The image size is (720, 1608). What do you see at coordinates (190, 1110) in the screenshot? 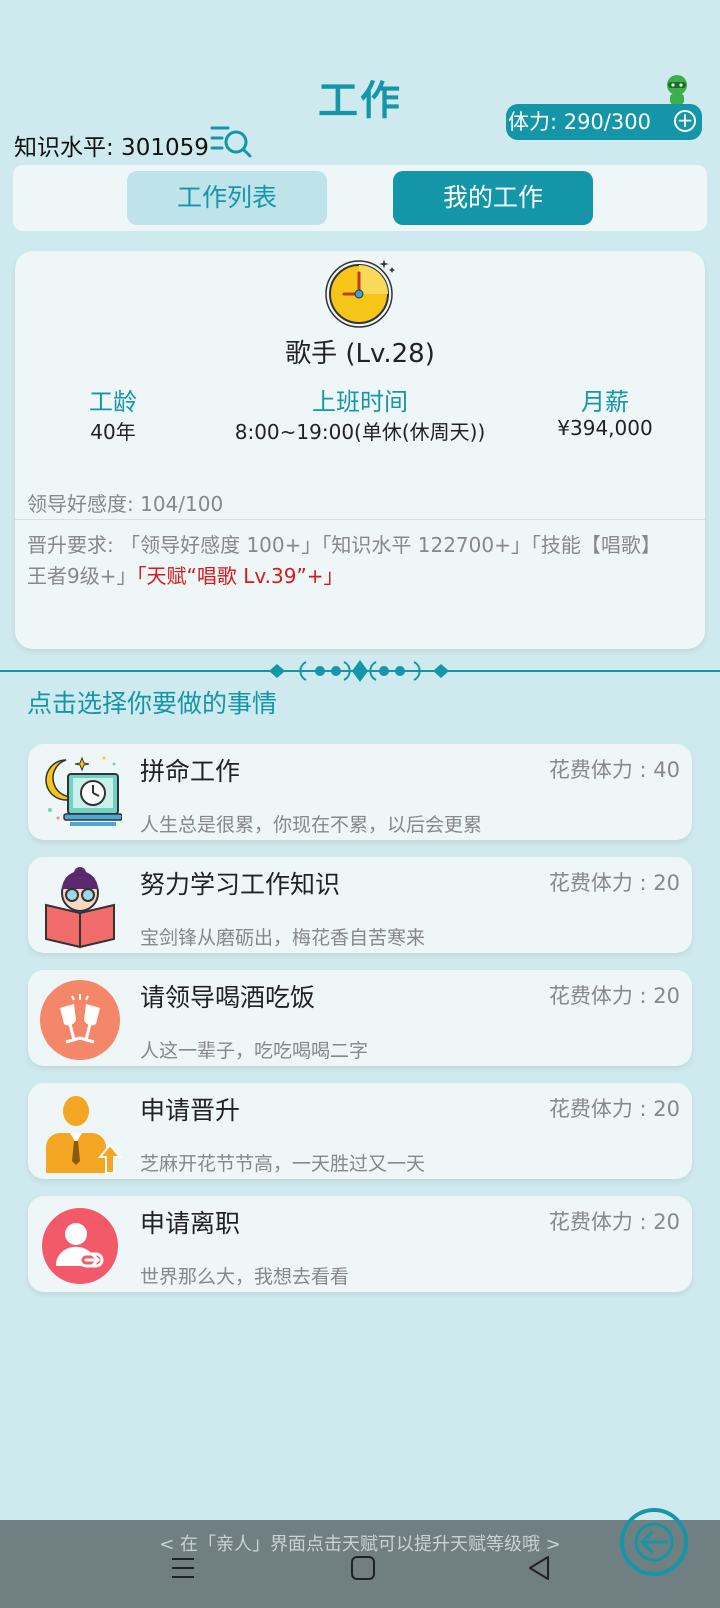
I see `action-name: 申请晋升` at bounding box center [190, 1110].